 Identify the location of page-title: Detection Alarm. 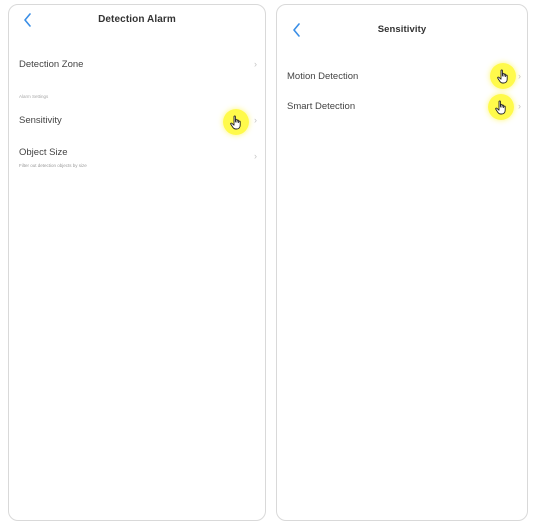
(137, 19).